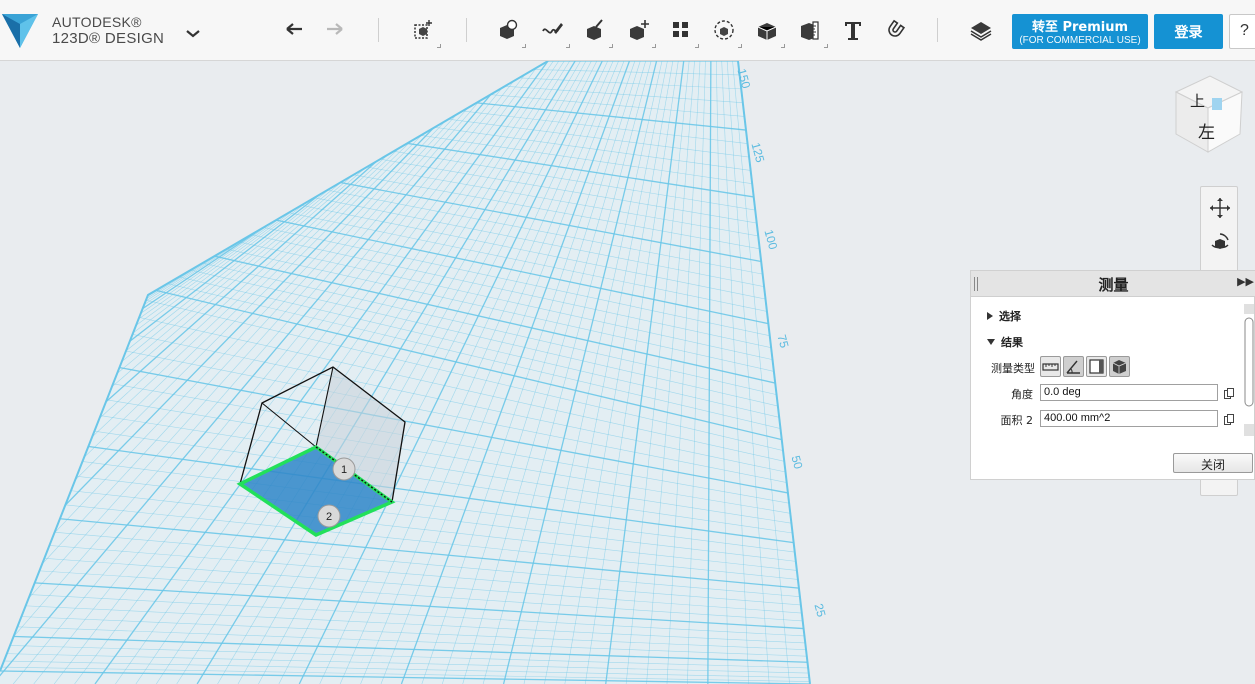 This screenshot has height=684, width=1255. I want to click on primitives-button, so click(509, 31).